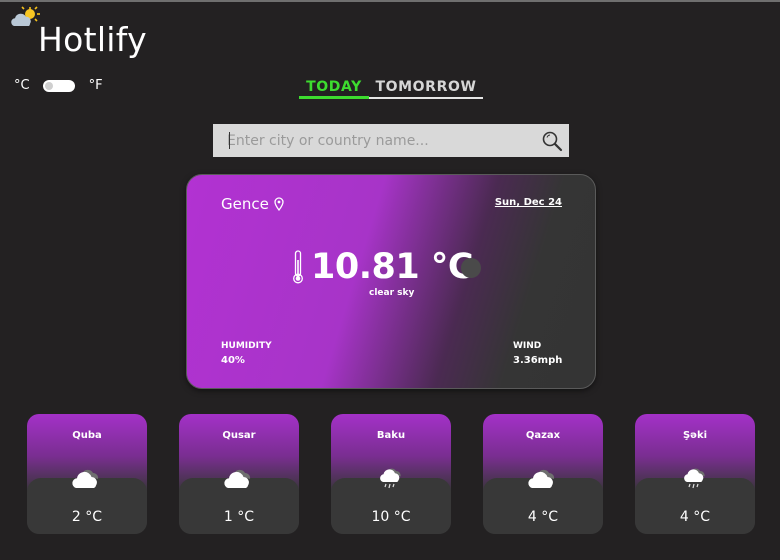  I want to click on city-card-seki: Şəki 4 °C, so click(695, 474).